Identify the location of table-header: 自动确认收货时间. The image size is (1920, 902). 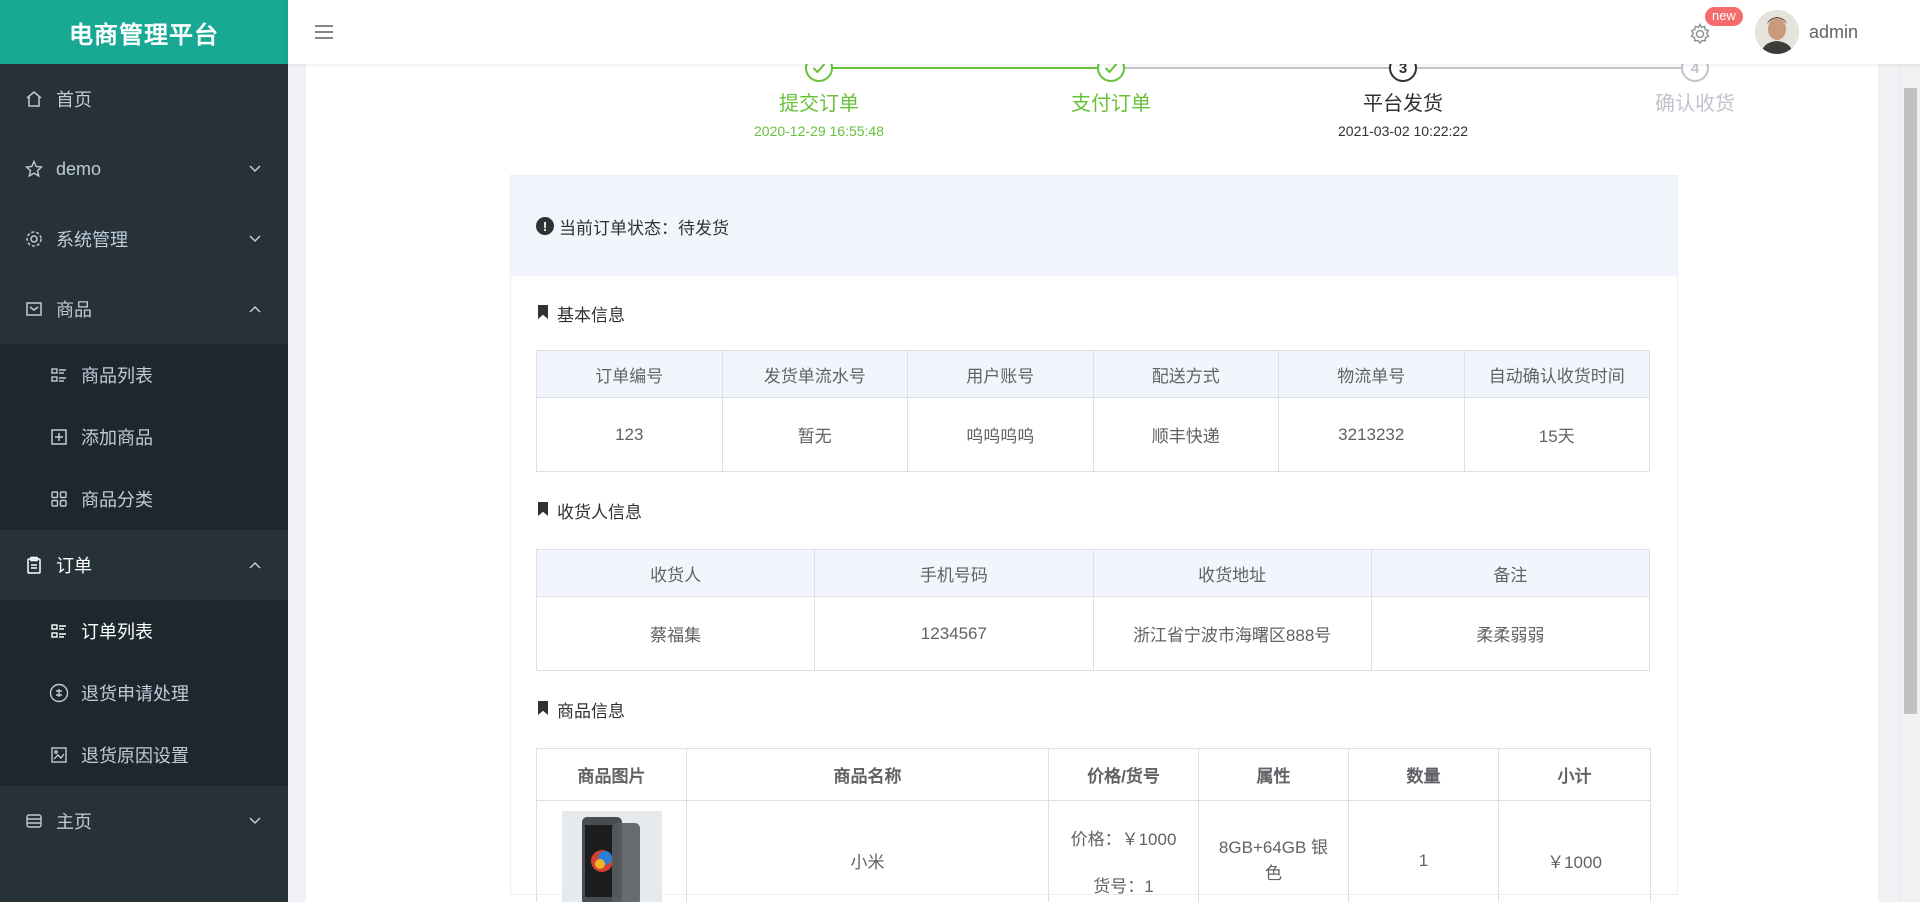
(1556, 374).